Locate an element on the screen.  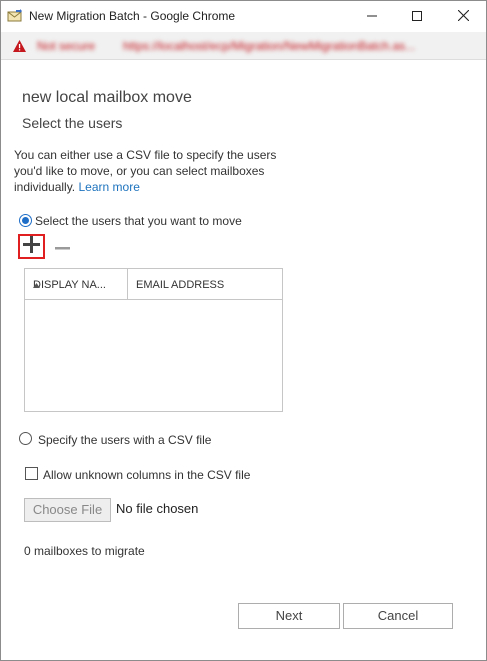
close-button is located at coordinates (463, 16).